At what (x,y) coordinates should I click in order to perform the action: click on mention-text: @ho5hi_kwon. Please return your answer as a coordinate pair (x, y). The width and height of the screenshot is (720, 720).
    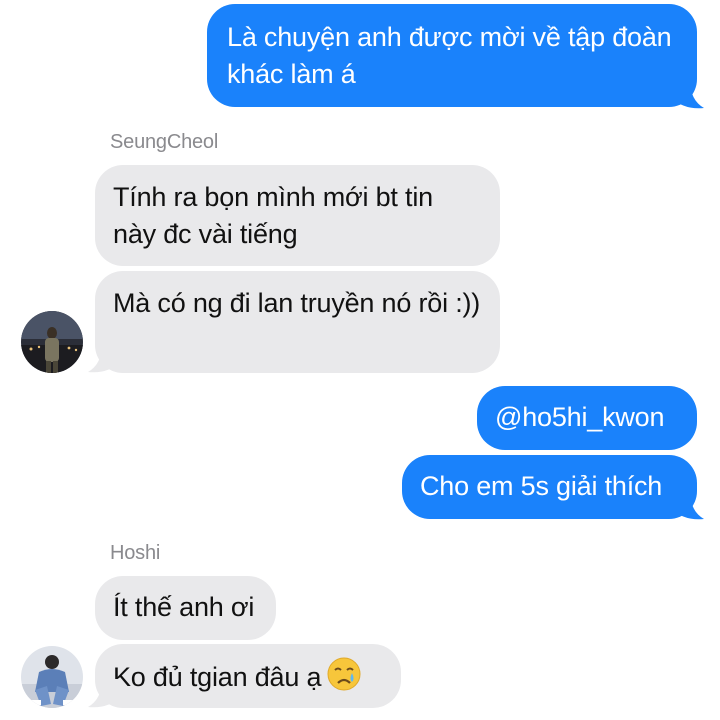
    Looking at the image, I should click on (580, 417).